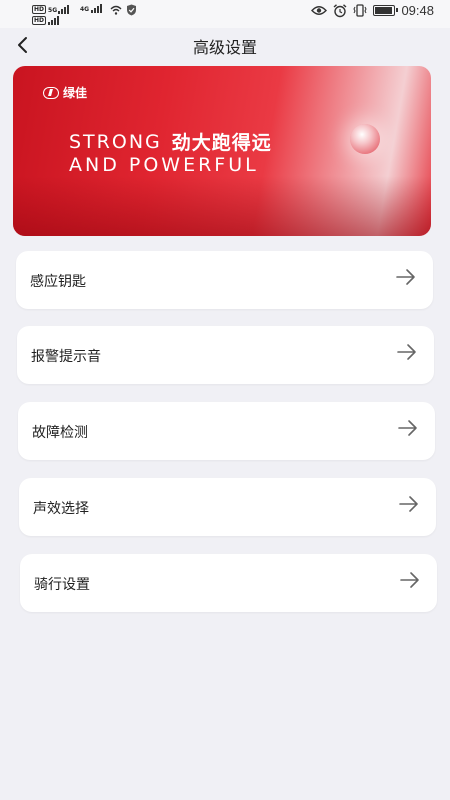 The height and width of the screenshot is (800, 450). I want to click on brand-logo: 绿佳, so click(65, 92).